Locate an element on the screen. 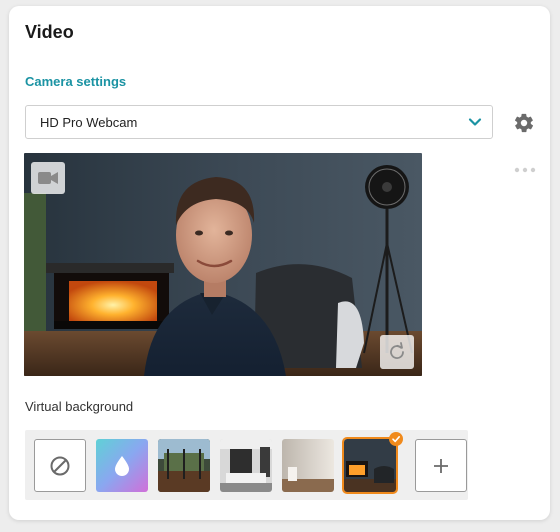 The height and width of the screenshot is (532, 560). background-option-fireplace is located at coordinates (370, 465).